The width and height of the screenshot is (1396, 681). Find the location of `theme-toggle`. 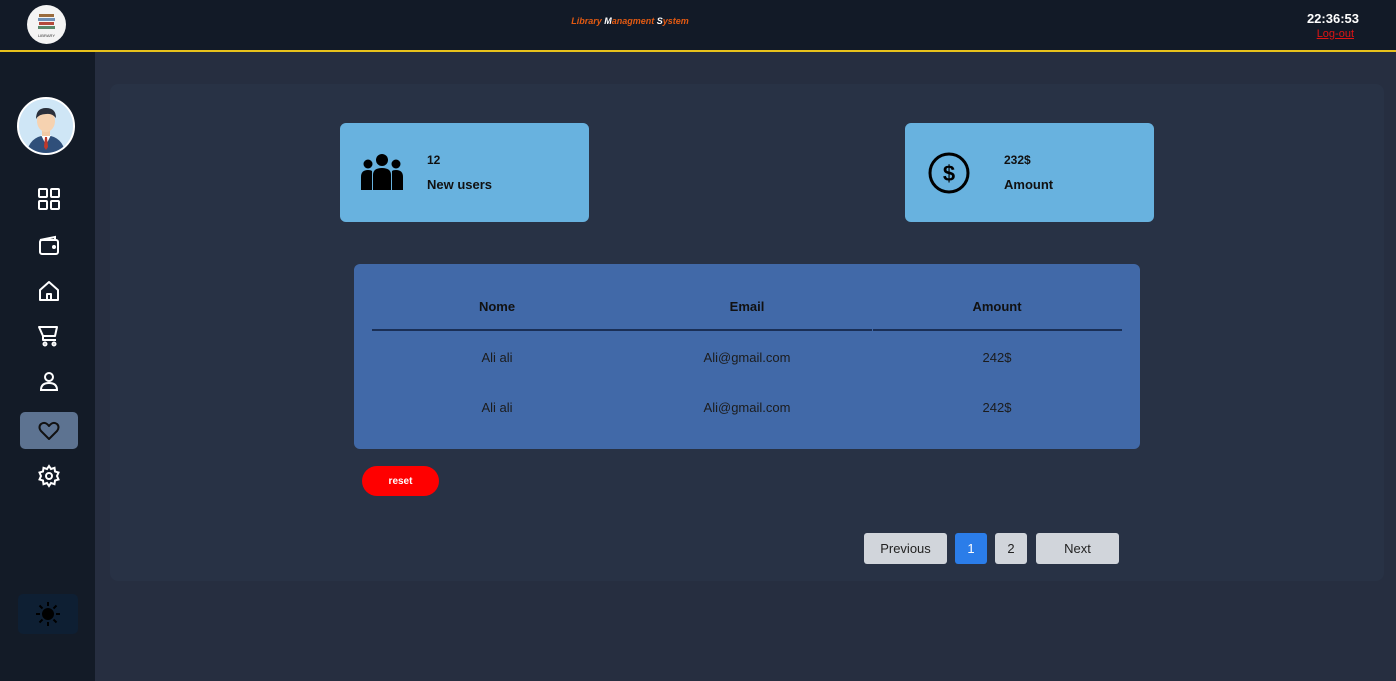

theme-toggle is located at coordinates (48, 614).